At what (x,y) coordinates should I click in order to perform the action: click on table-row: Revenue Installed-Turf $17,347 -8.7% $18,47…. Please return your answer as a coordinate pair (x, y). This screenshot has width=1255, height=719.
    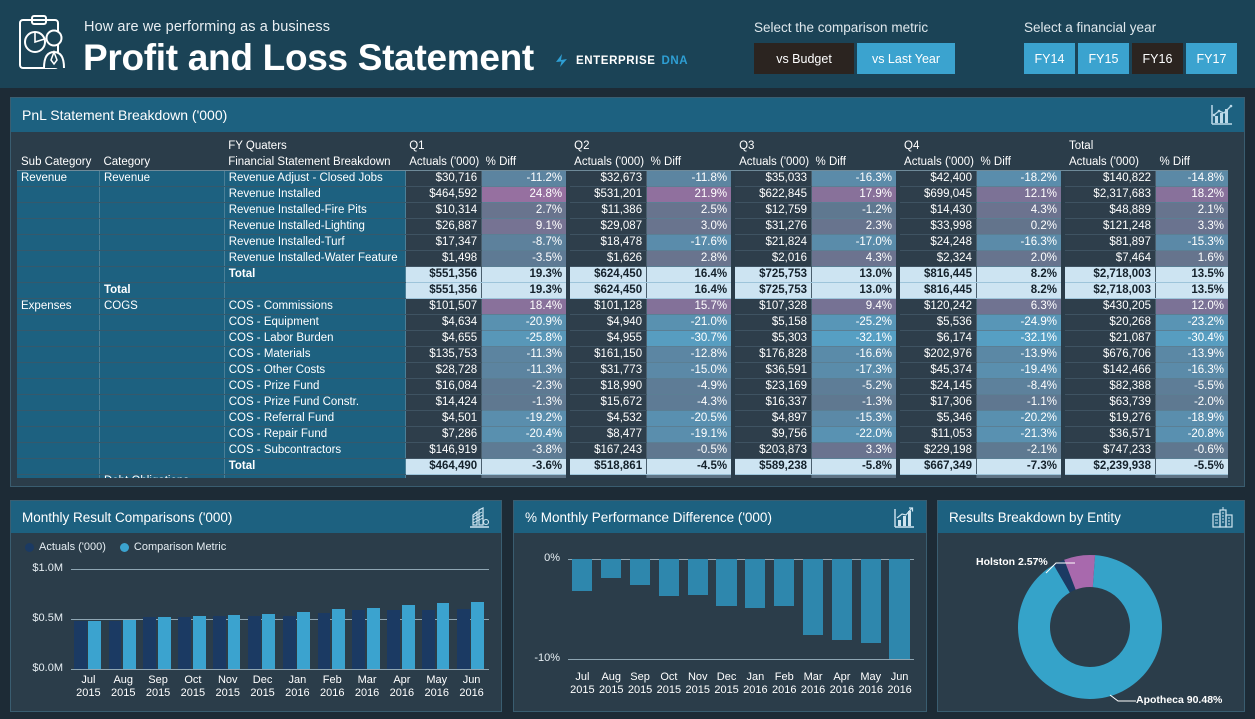
    Looking at the image, I should click on (622, 242).